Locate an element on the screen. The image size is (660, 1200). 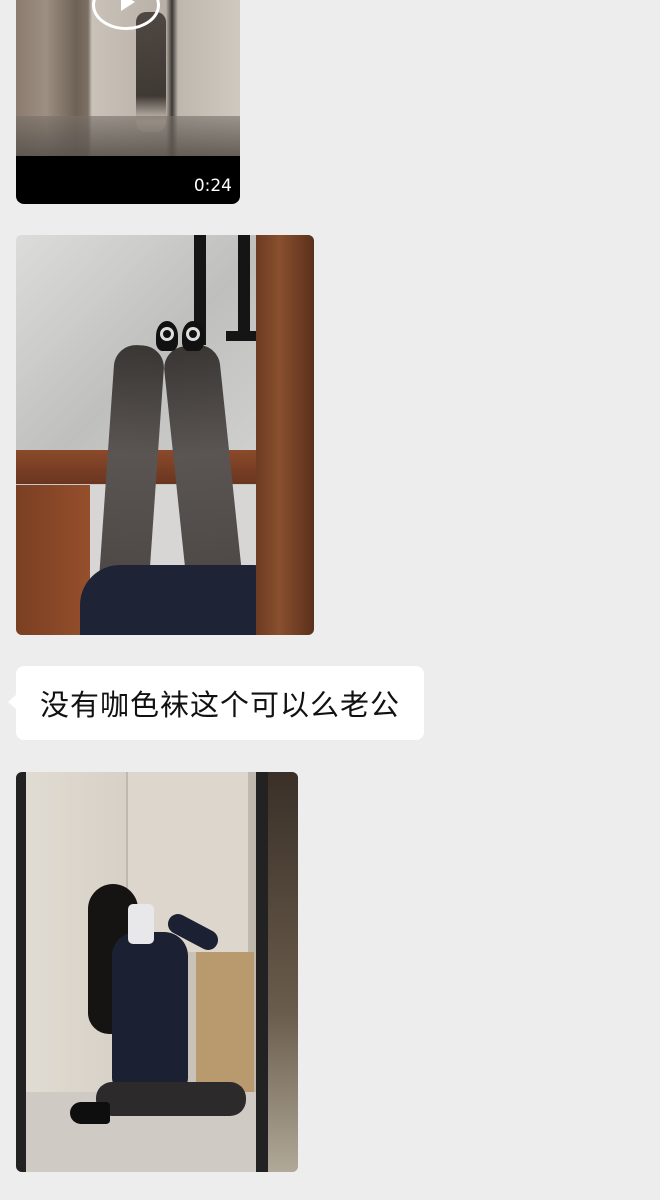
video-message: 0:24 is located at coordinates (128, 102).